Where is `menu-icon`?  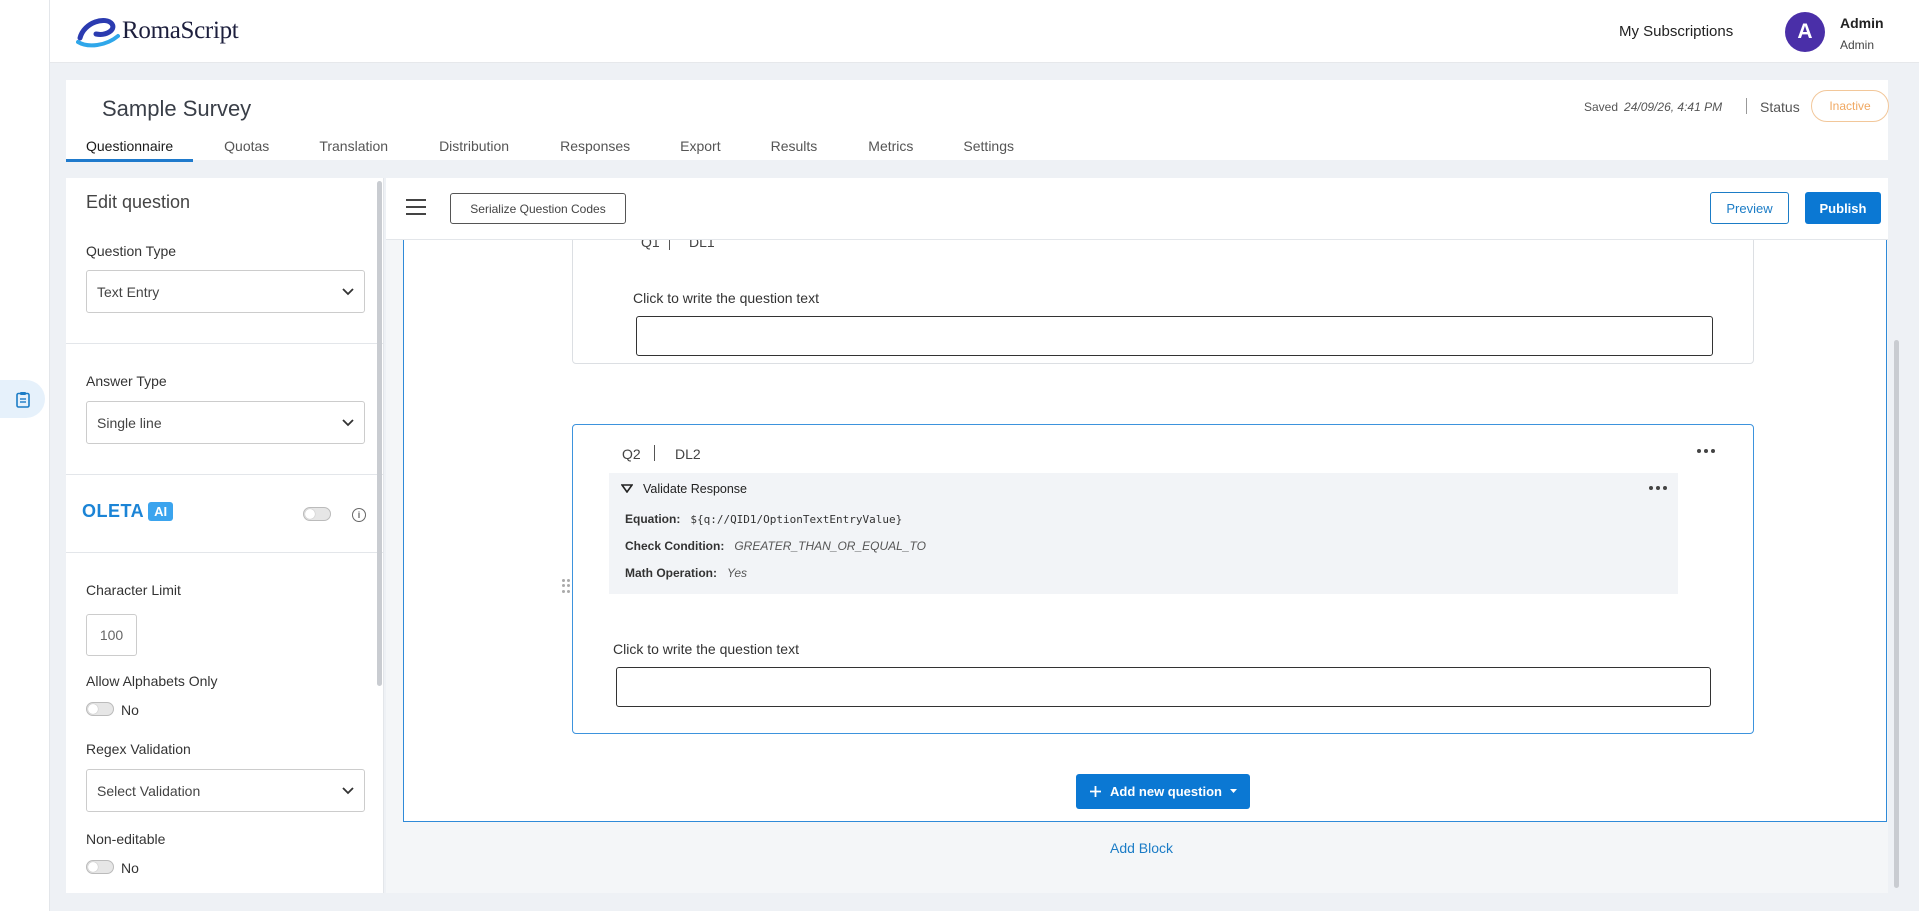 menu-icon is located at coordinates (416, 207).